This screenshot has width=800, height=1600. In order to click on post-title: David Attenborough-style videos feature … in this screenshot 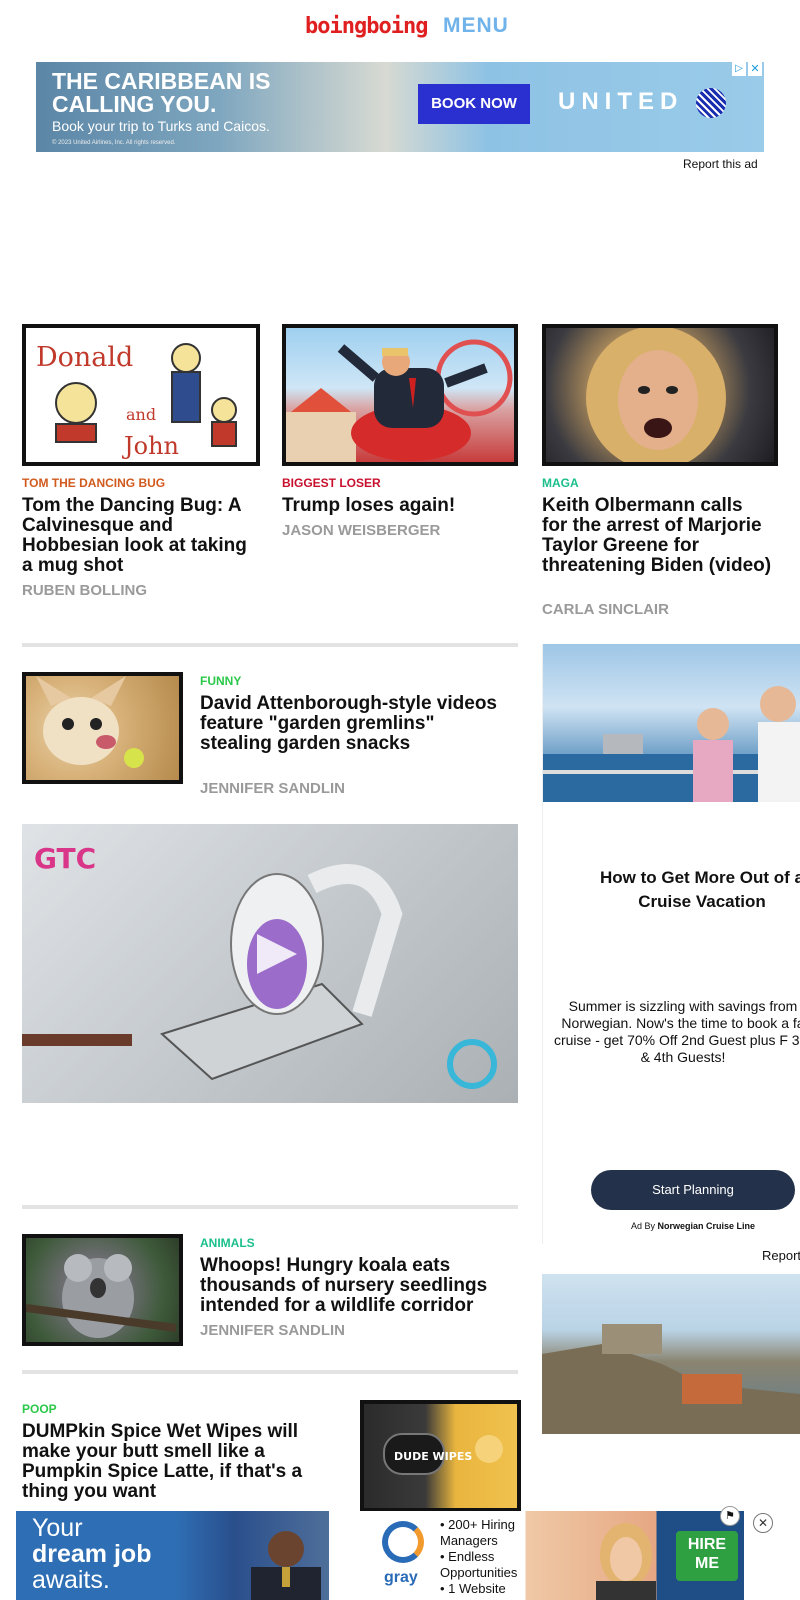, I will do `click(350, 724)`.